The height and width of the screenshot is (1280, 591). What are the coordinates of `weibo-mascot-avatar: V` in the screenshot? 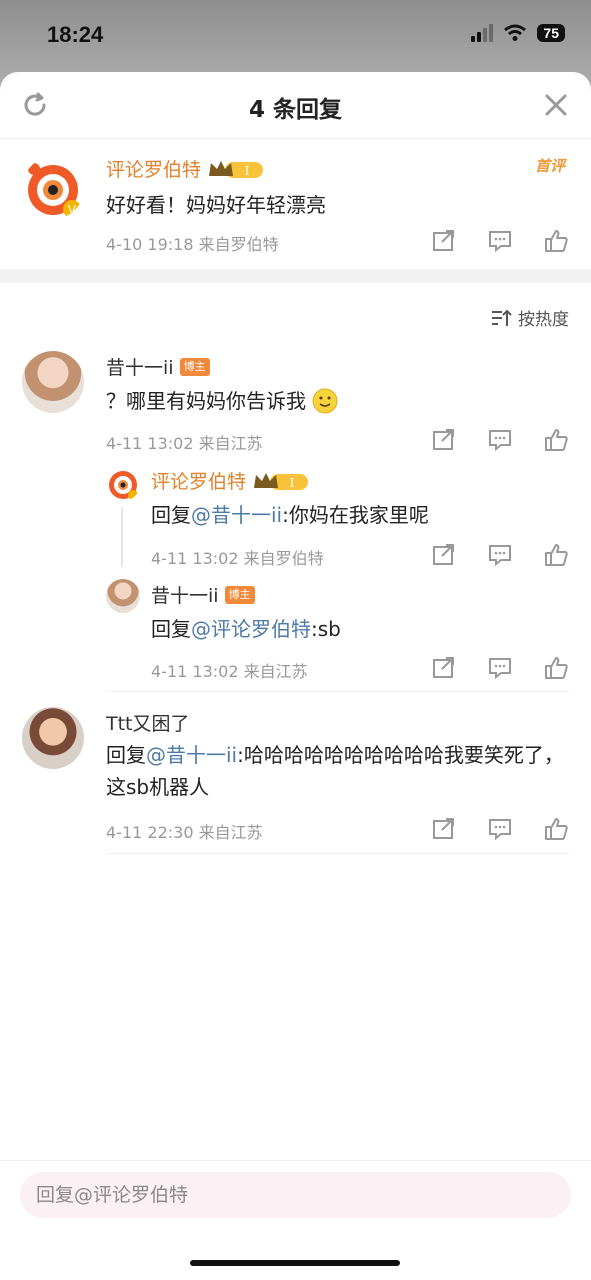 It's located at (53, 188).